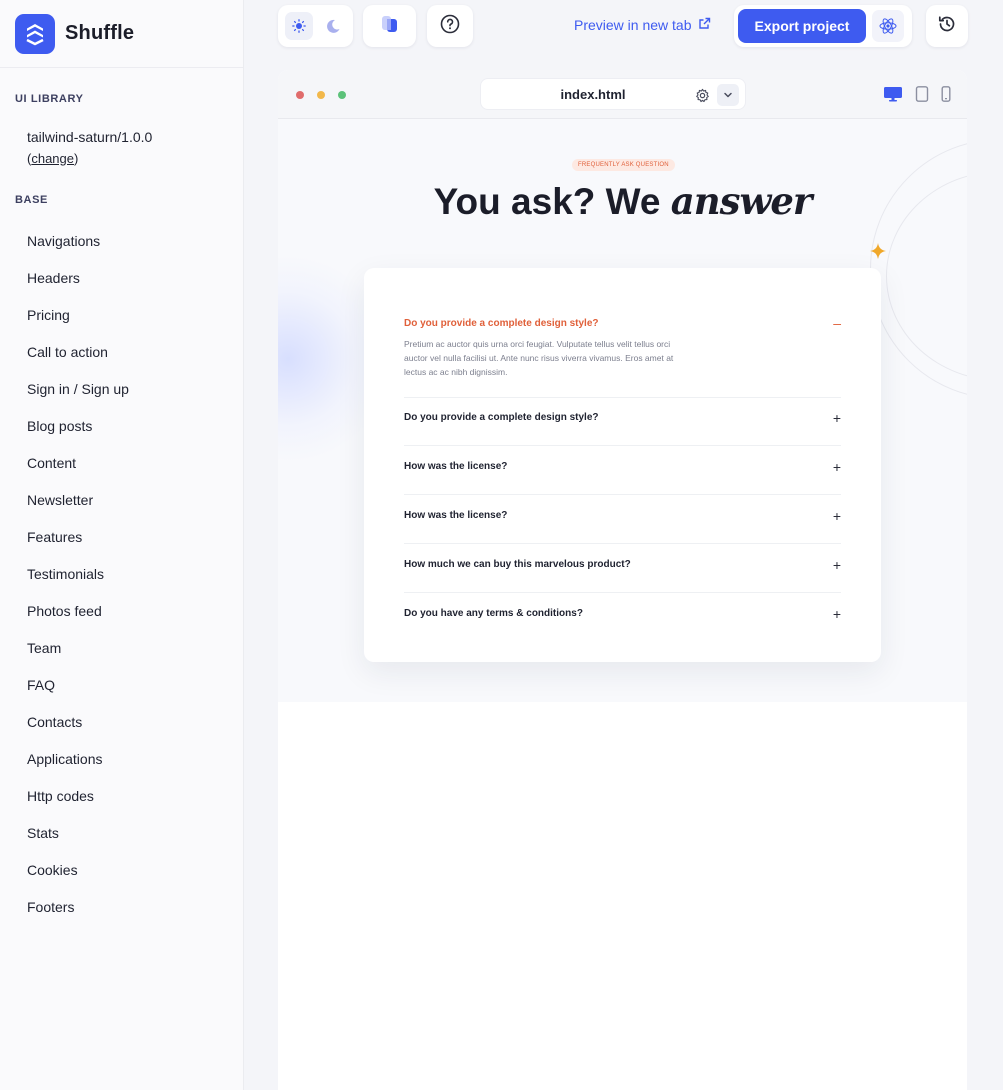  I want to click on sidebar-item-newsletter: Newsletter, so click(121, 499).